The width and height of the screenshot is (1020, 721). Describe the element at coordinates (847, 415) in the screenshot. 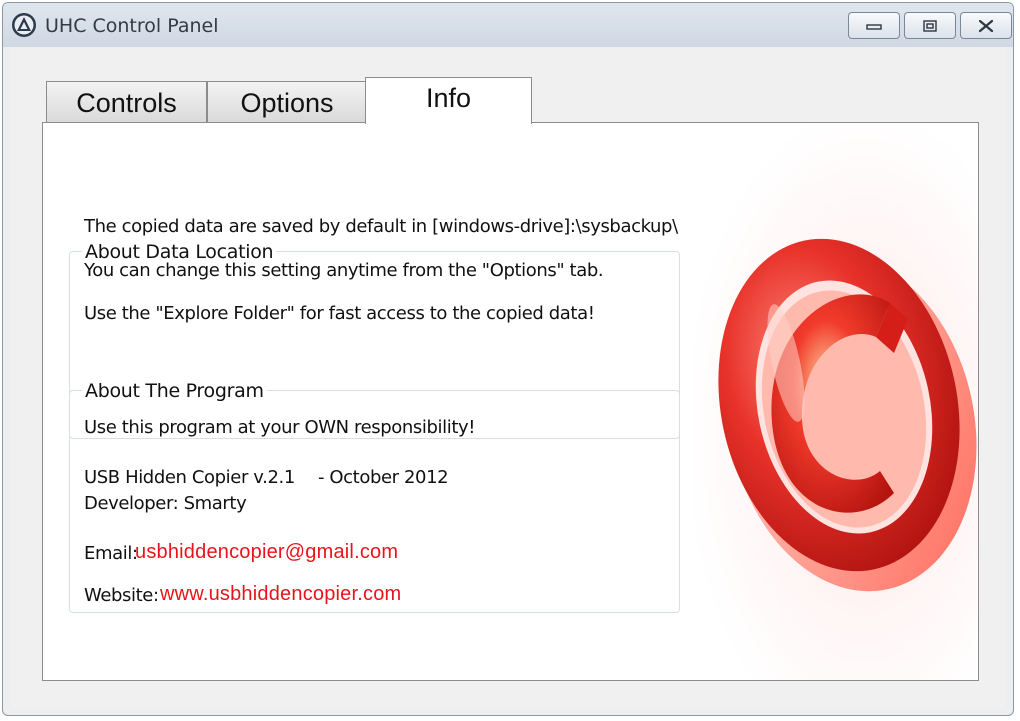

I see `copyright-logo-icon` at that location.